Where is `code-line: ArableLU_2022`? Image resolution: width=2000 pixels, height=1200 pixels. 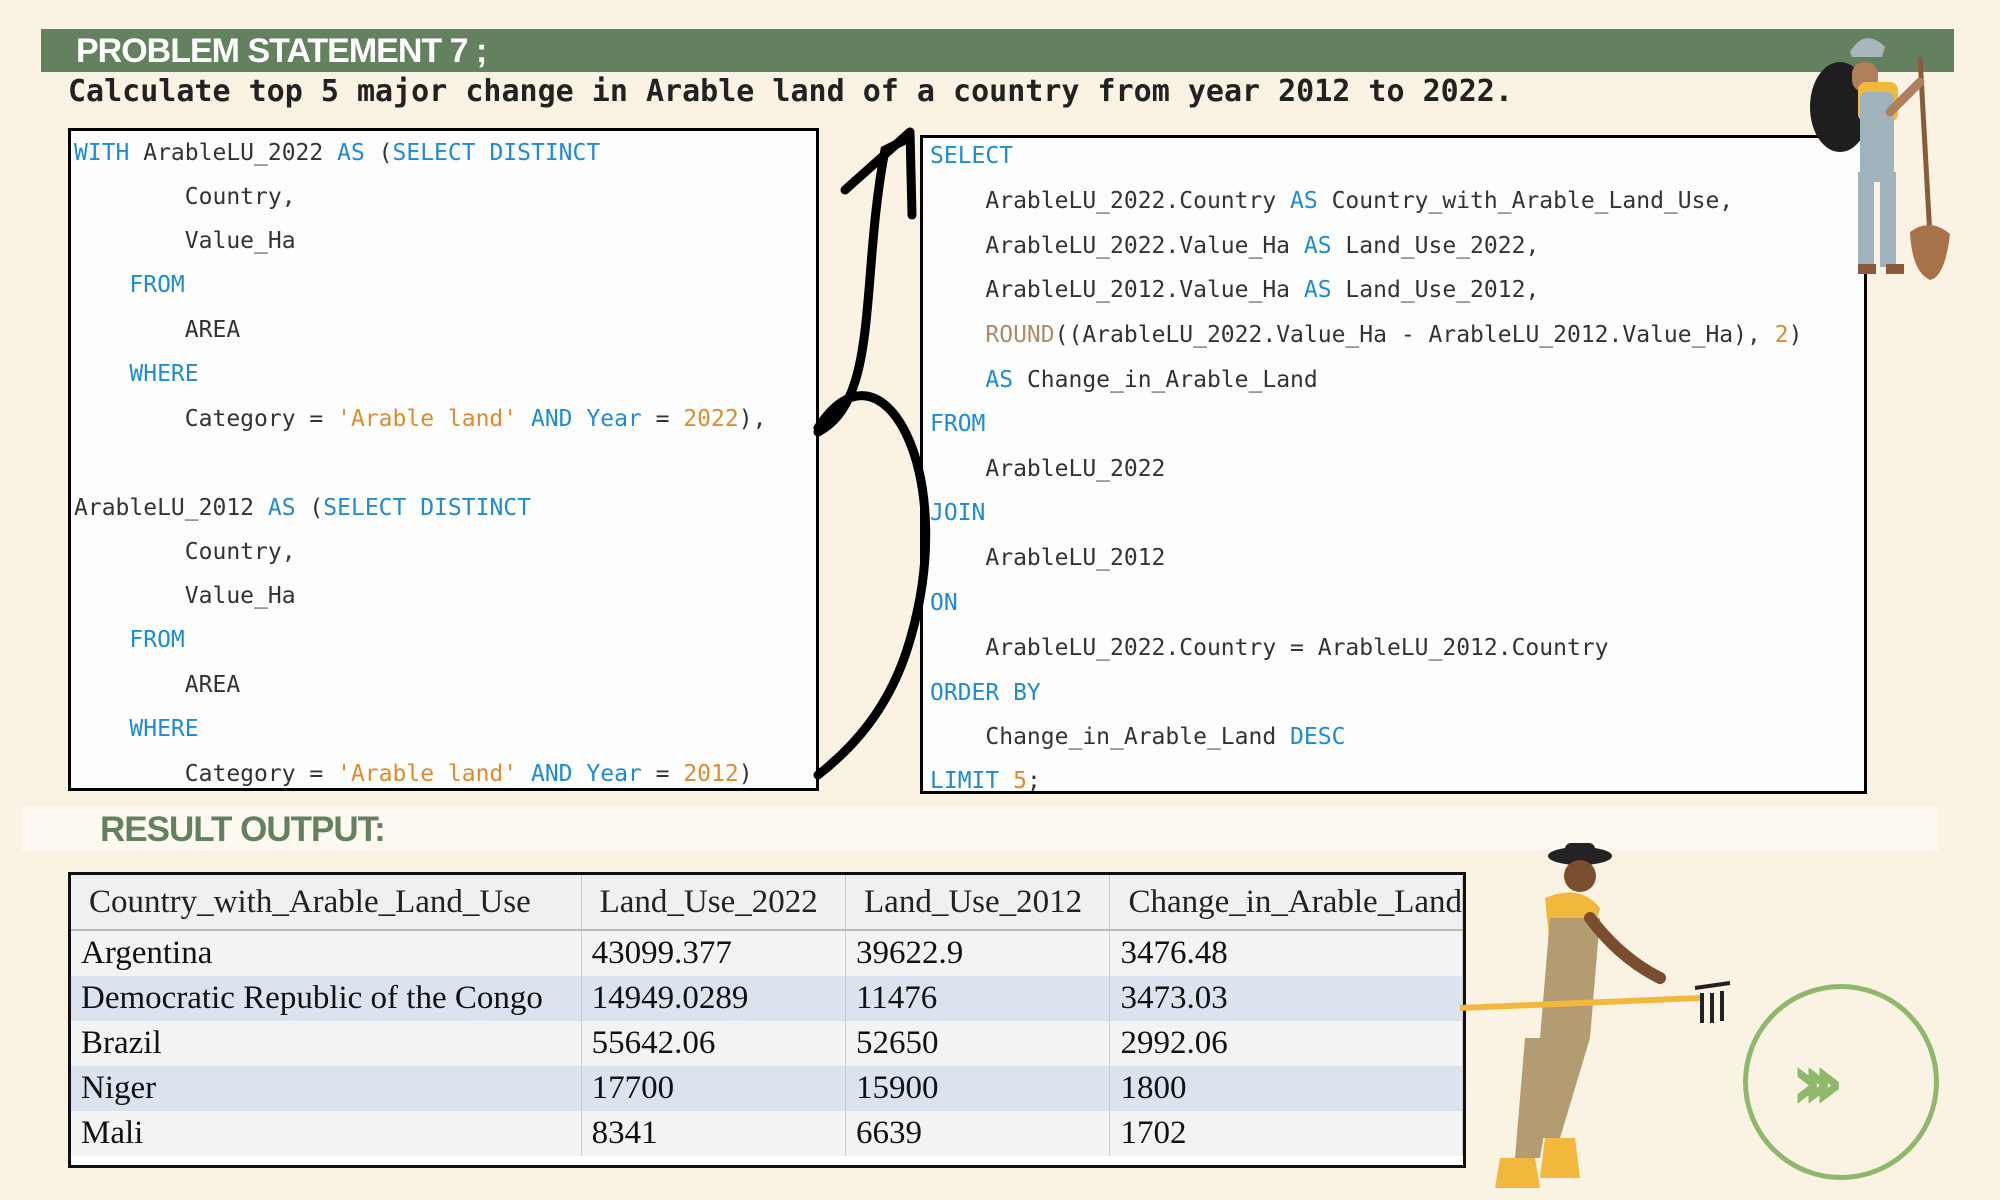
code-line: ArableLU_2022 is located at coordinates (1048, 469).